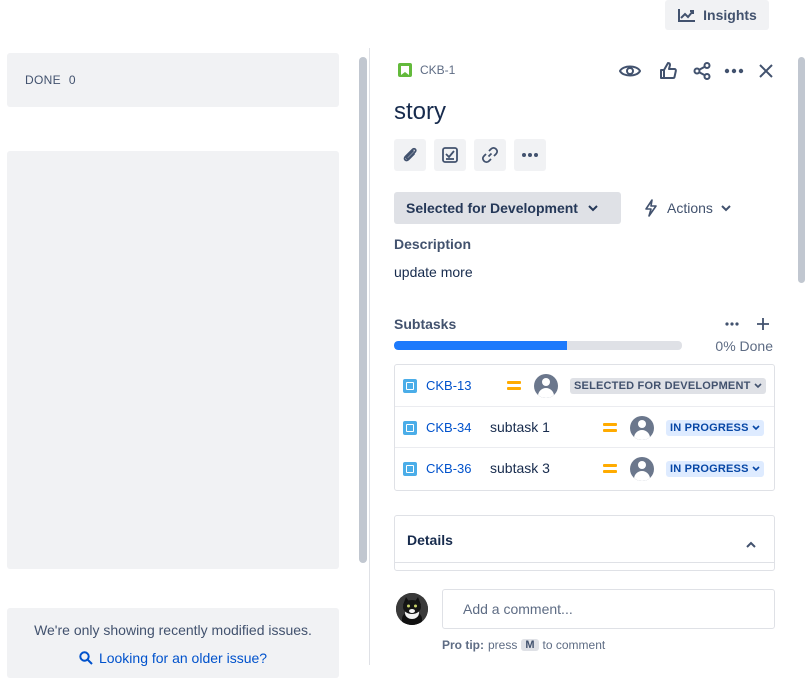  I want to click on subtasks-progress-bar, so click(538, 345).